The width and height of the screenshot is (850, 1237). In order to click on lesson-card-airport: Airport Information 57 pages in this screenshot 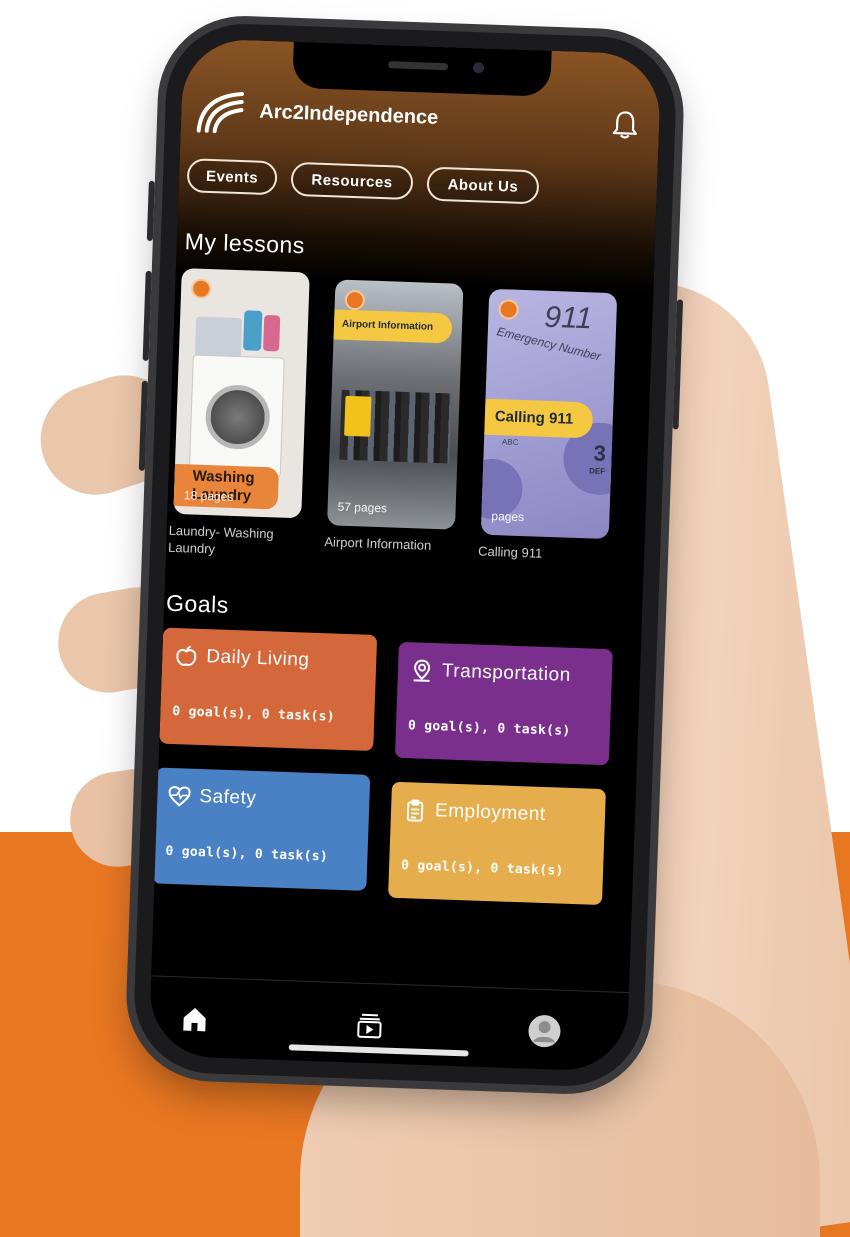, I will do `click(395, 404)`.